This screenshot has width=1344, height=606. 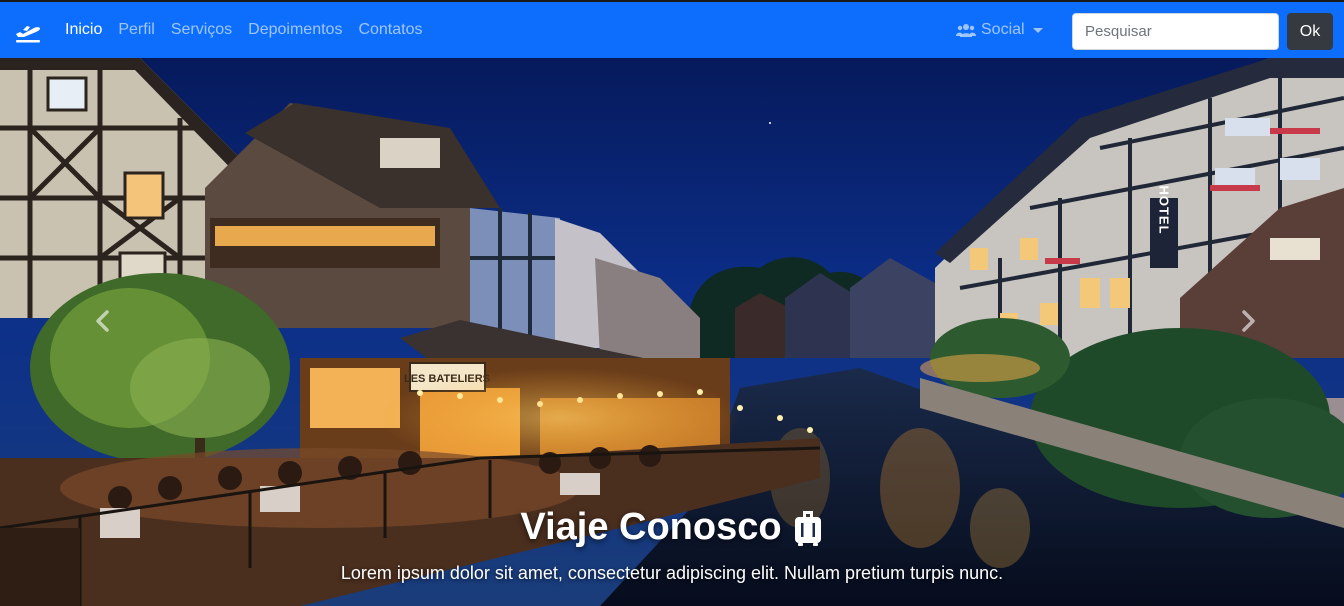 What do you see at coordinates (1310, 31) in the screenshot?
I see `ok-button: Ok` at bounding box center [1310, 31].